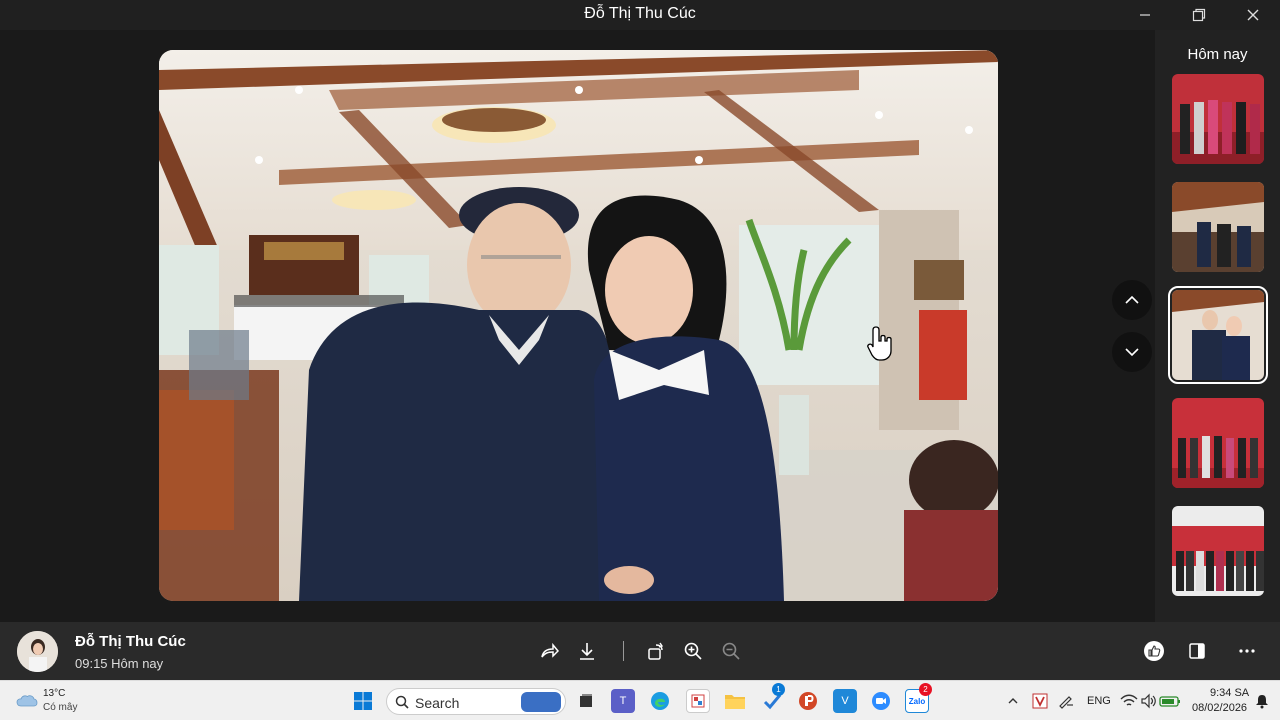 Image resolution: width=1280 pixels, height=720 pixels. I want to click on photo-time: 09:15 Hôm nay, so click(119, 663).